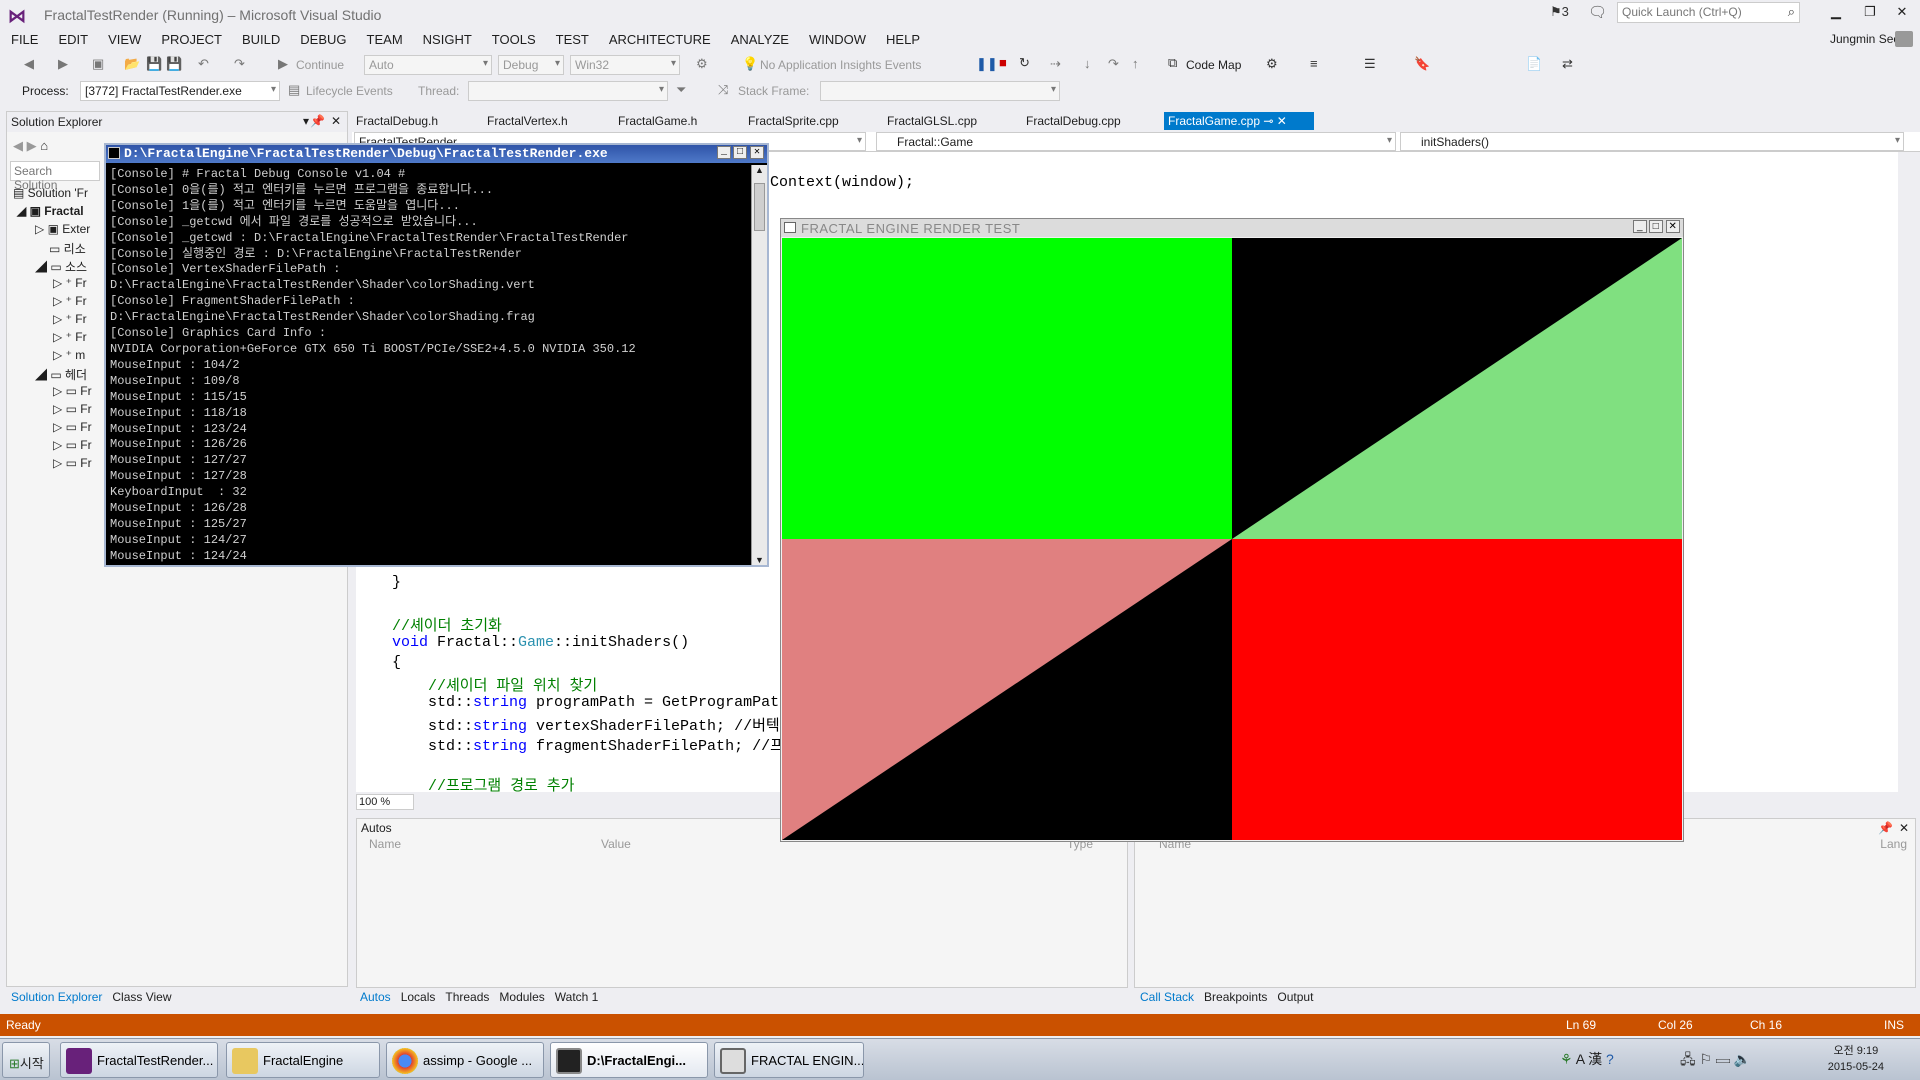 This screenshot has height=1080, width=1920. What do you see at coordinates (568, 91) in the screenshot?
I see `thread-combo` at bounding box center [568, 91].